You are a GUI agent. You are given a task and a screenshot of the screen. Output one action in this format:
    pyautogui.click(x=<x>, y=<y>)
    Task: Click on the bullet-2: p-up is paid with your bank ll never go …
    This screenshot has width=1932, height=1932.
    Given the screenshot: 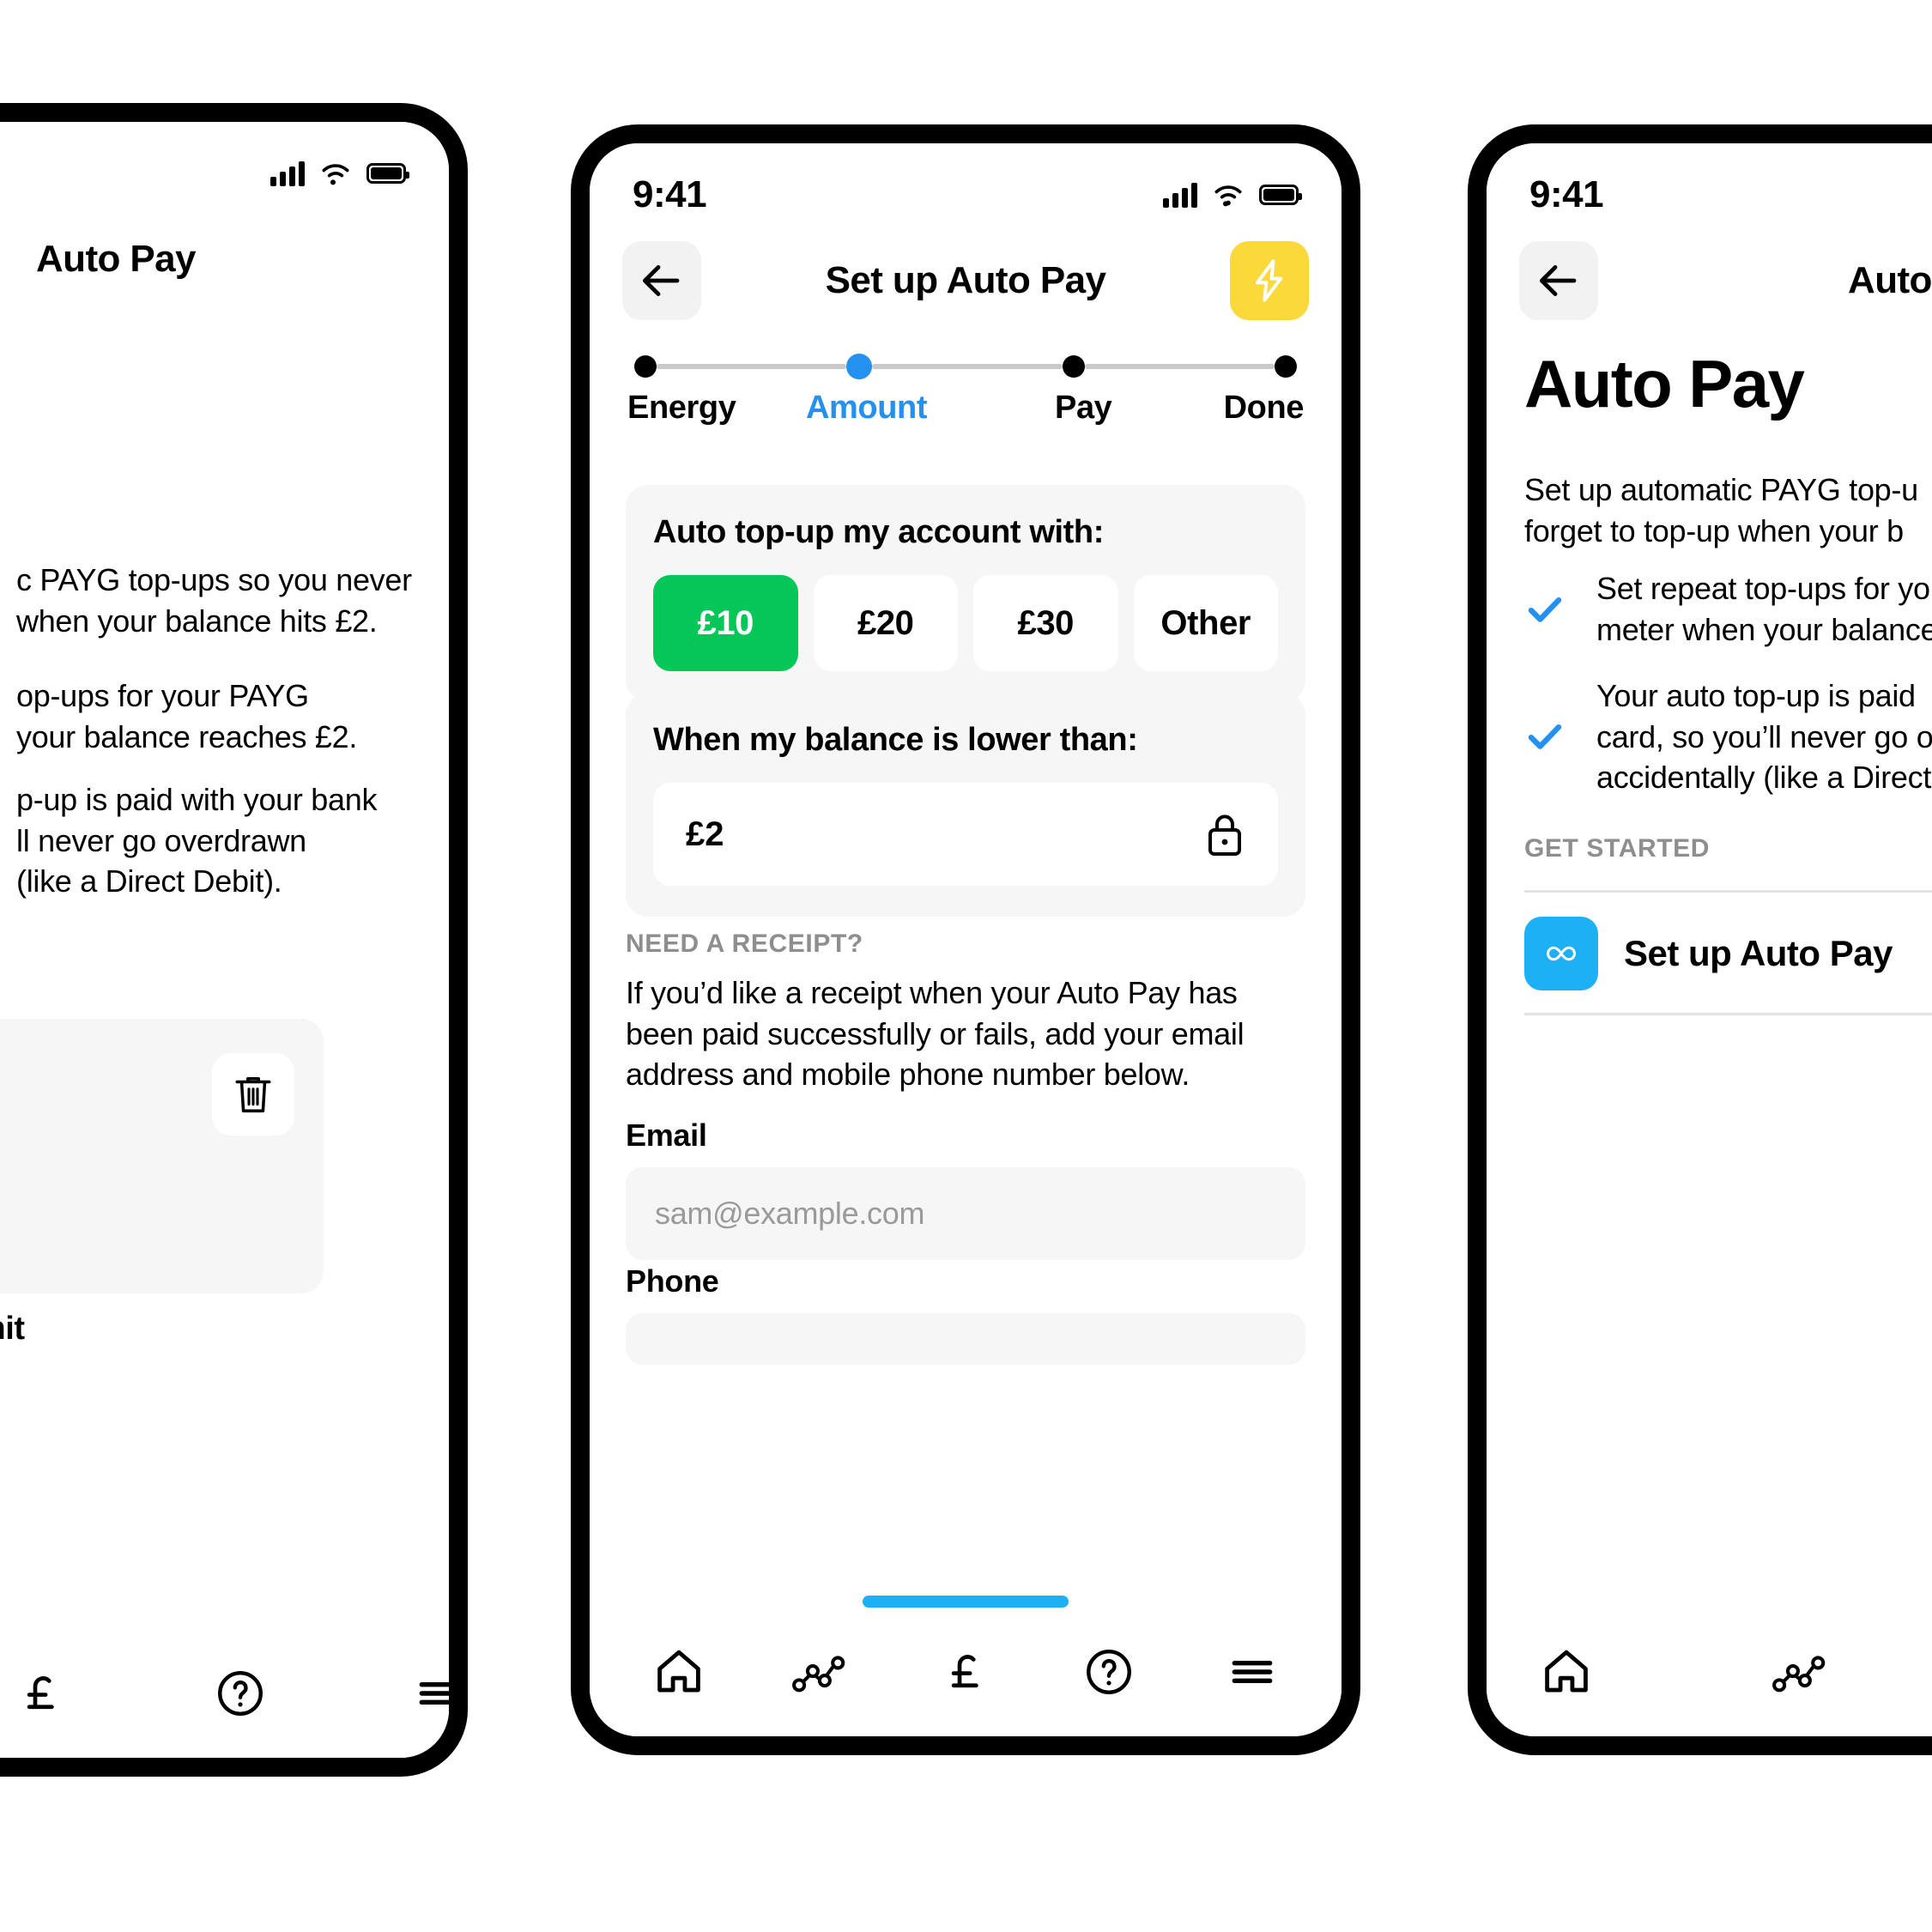 What is the action you would take?
    pyautogui.click(x=197, y=841)
    